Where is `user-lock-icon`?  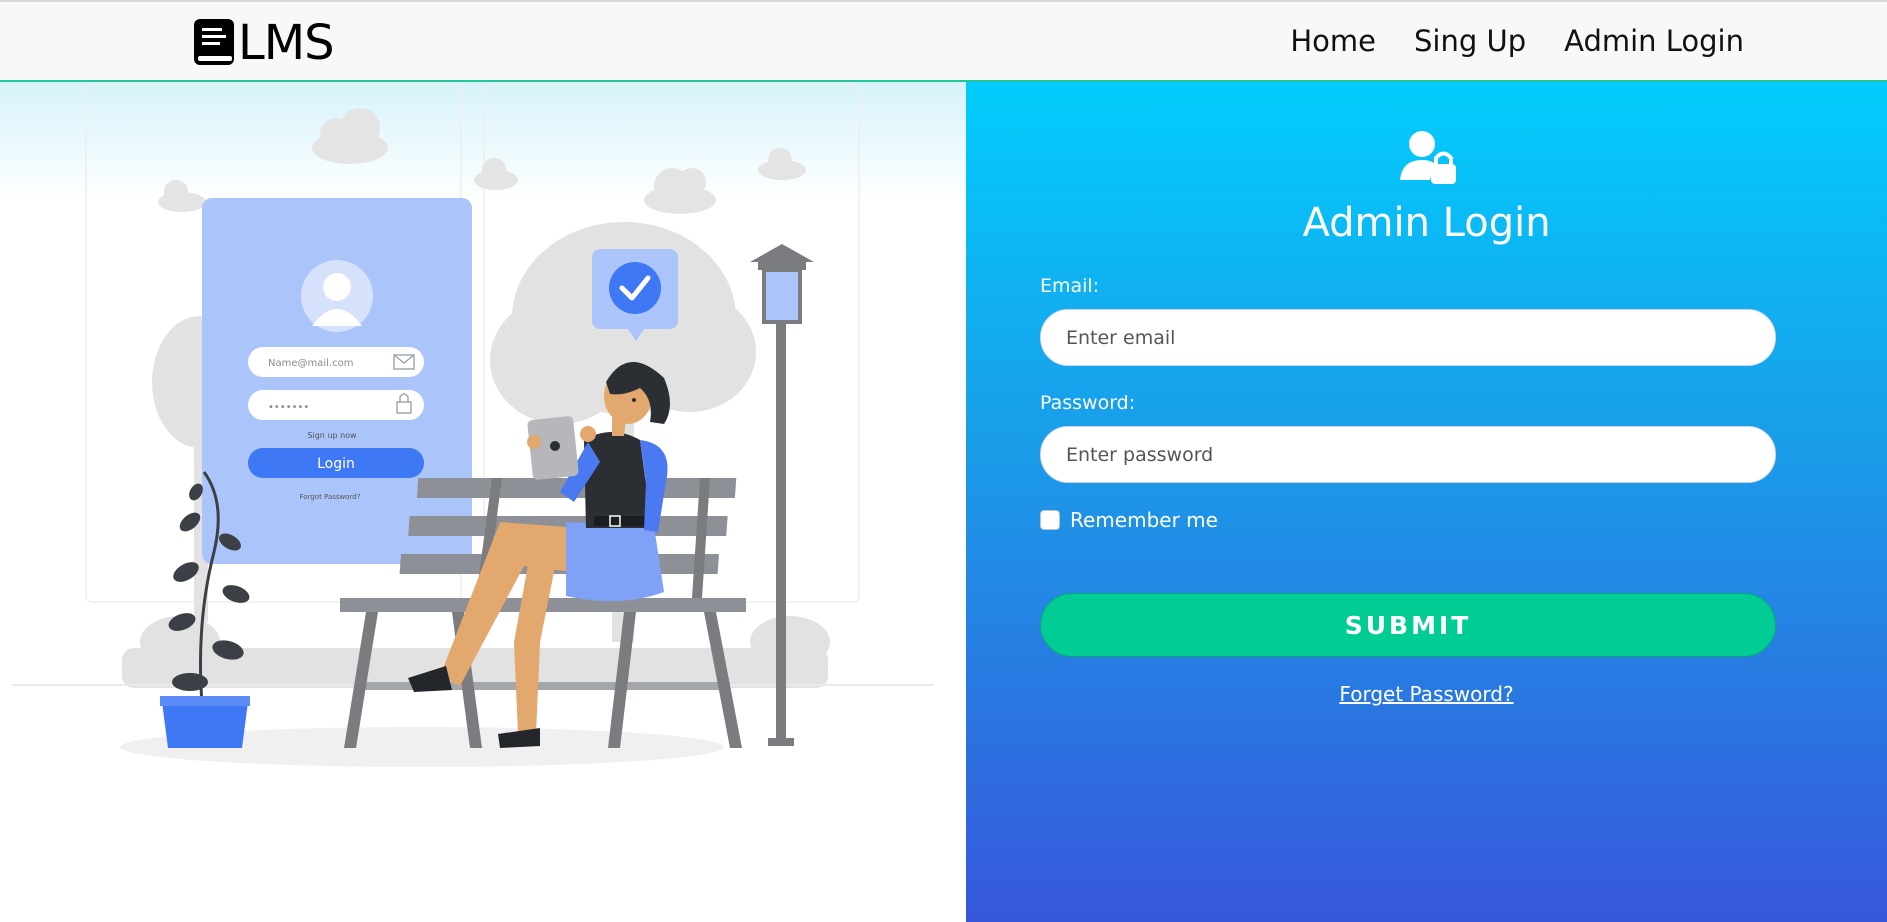
user-lock-icon is located at coordinates (1428, 157).